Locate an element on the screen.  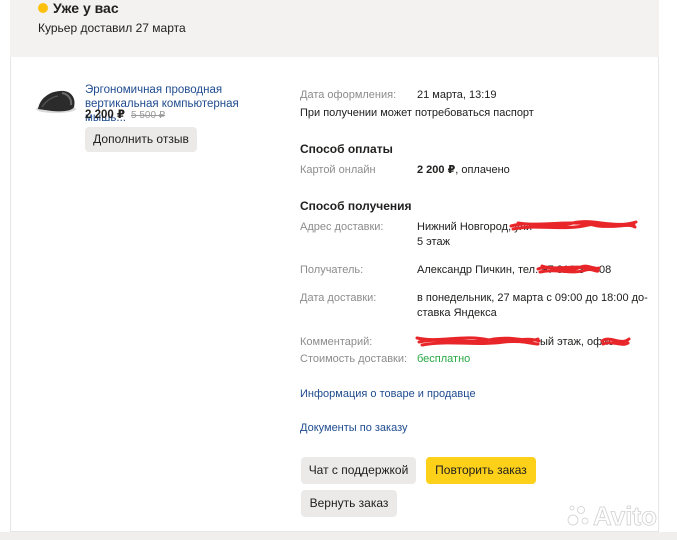
product-price: 2 200 ₽ is located at coordinates (105, 115).